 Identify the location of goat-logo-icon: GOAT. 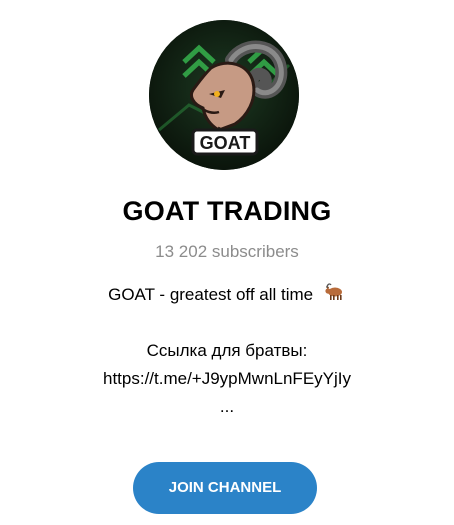
(224, 95).